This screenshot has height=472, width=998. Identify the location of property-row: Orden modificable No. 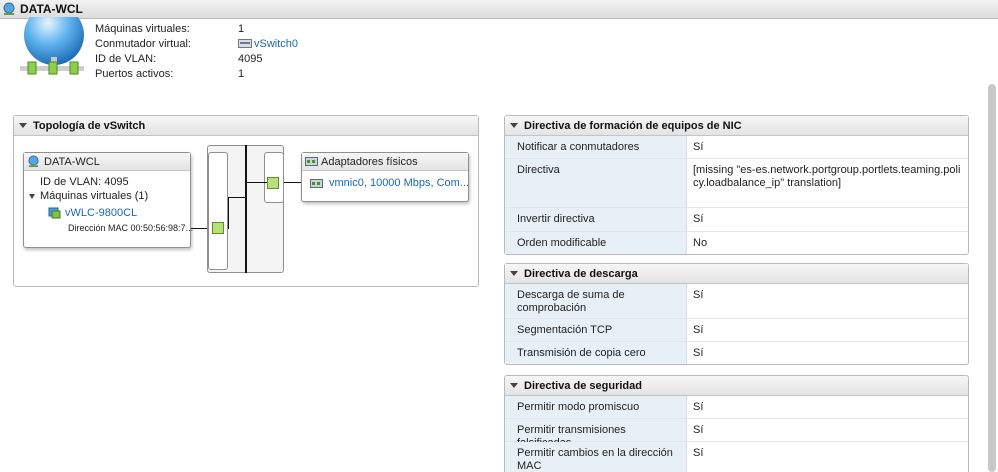
(736, 243).